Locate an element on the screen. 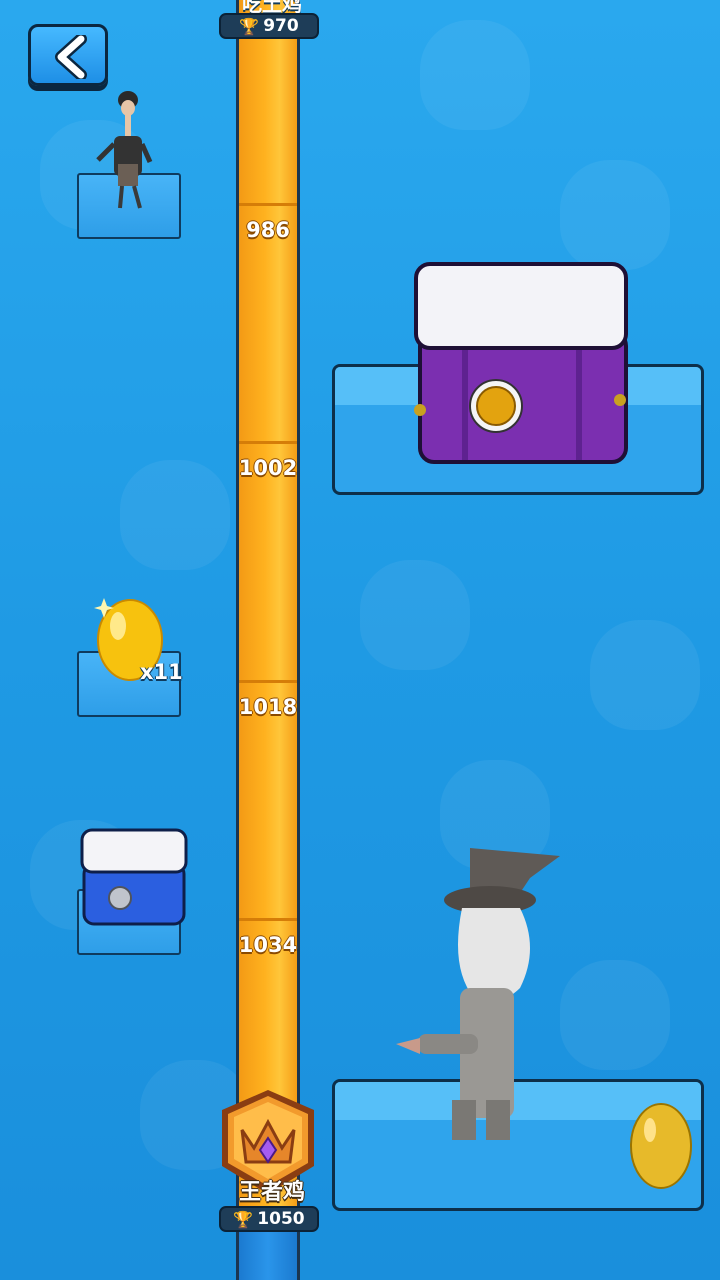  wizard-character is located at coordinates (478, 994).